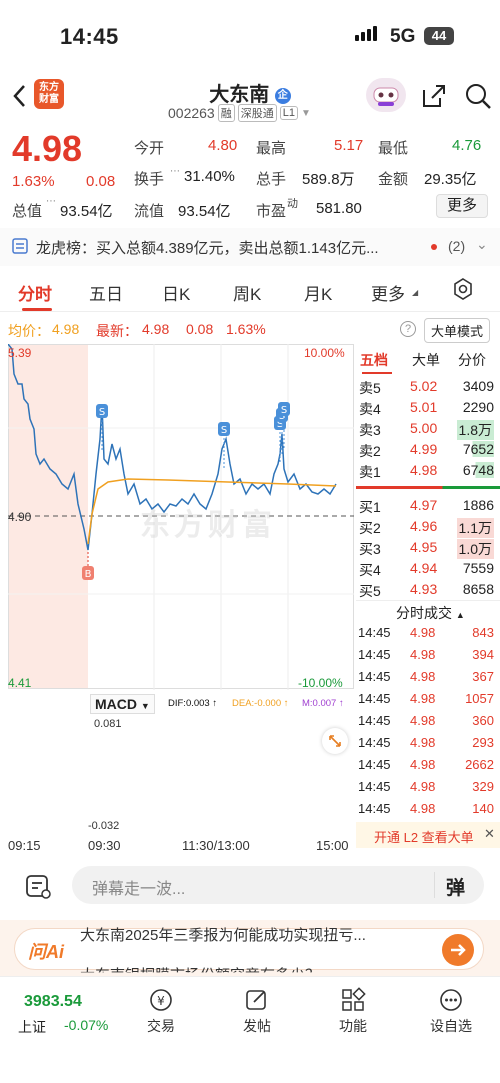 This screenshot has width=500, height=1083. I want to click on bottom-nav: 3983.54 上证 -0.07% ¥ 交易 发帖 功能 设自选, so click(250, 1029).